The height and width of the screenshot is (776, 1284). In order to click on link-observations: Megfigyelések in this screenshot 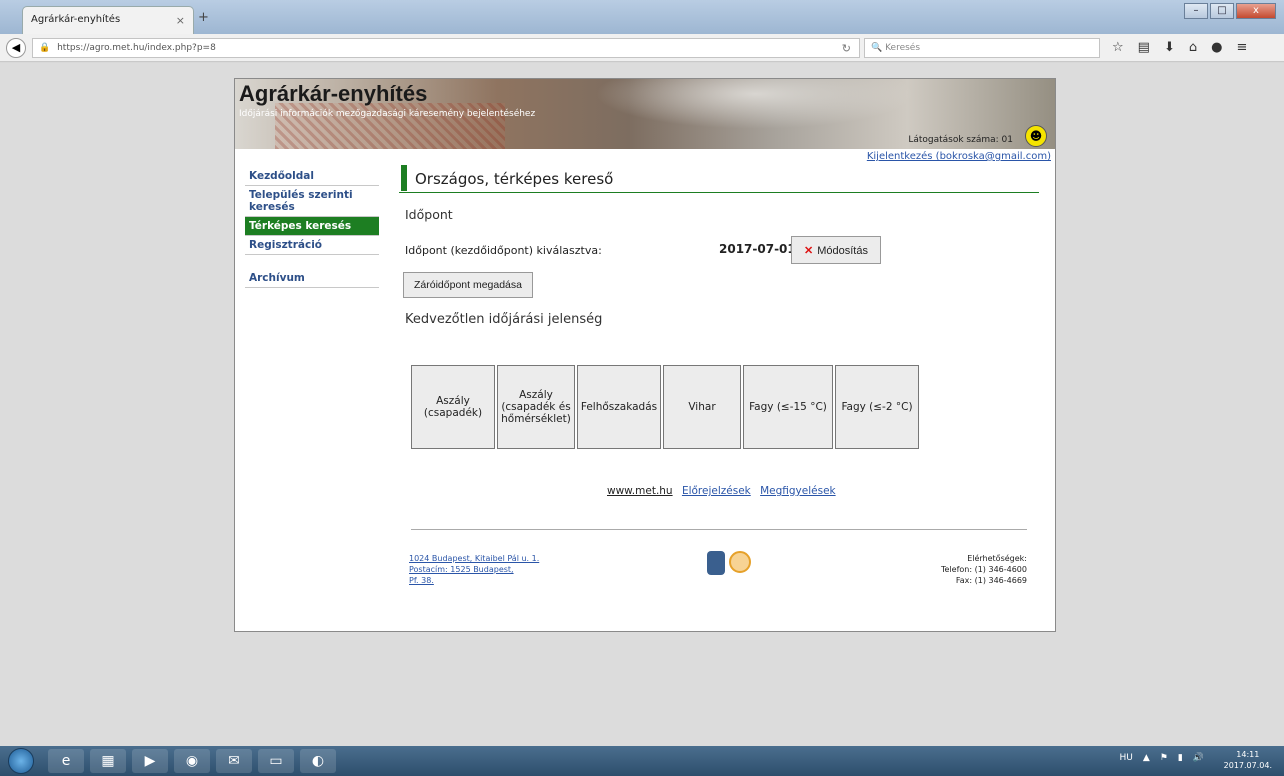, I will do `click(798, 491)`.